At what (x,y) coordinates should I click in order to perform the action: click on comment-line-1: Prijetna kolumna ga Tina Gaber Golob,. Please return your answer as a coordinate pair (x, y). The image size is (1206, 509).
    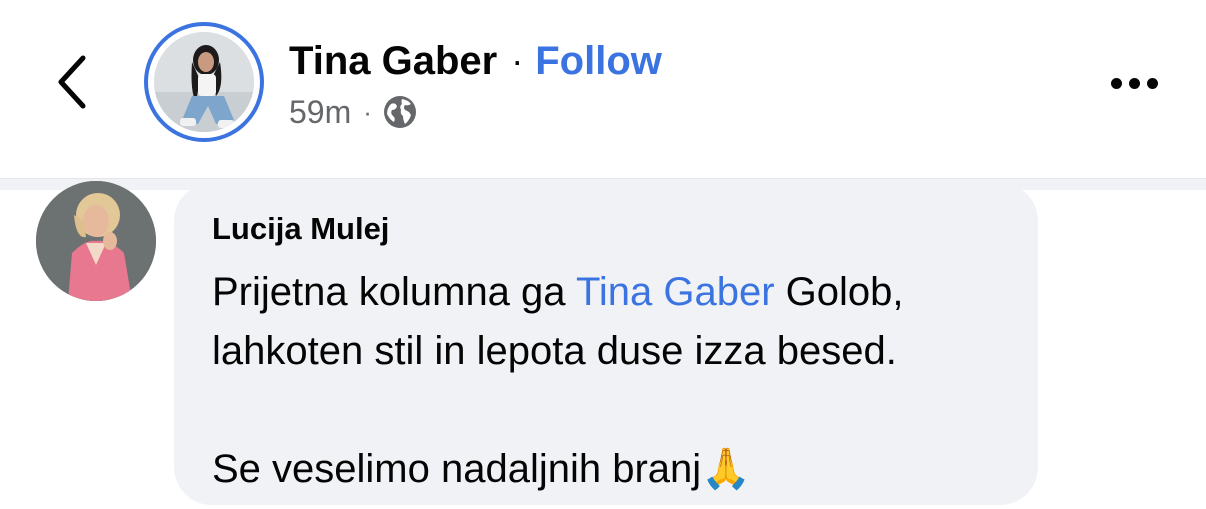
    Looking at the image, I should click on (617, 292).